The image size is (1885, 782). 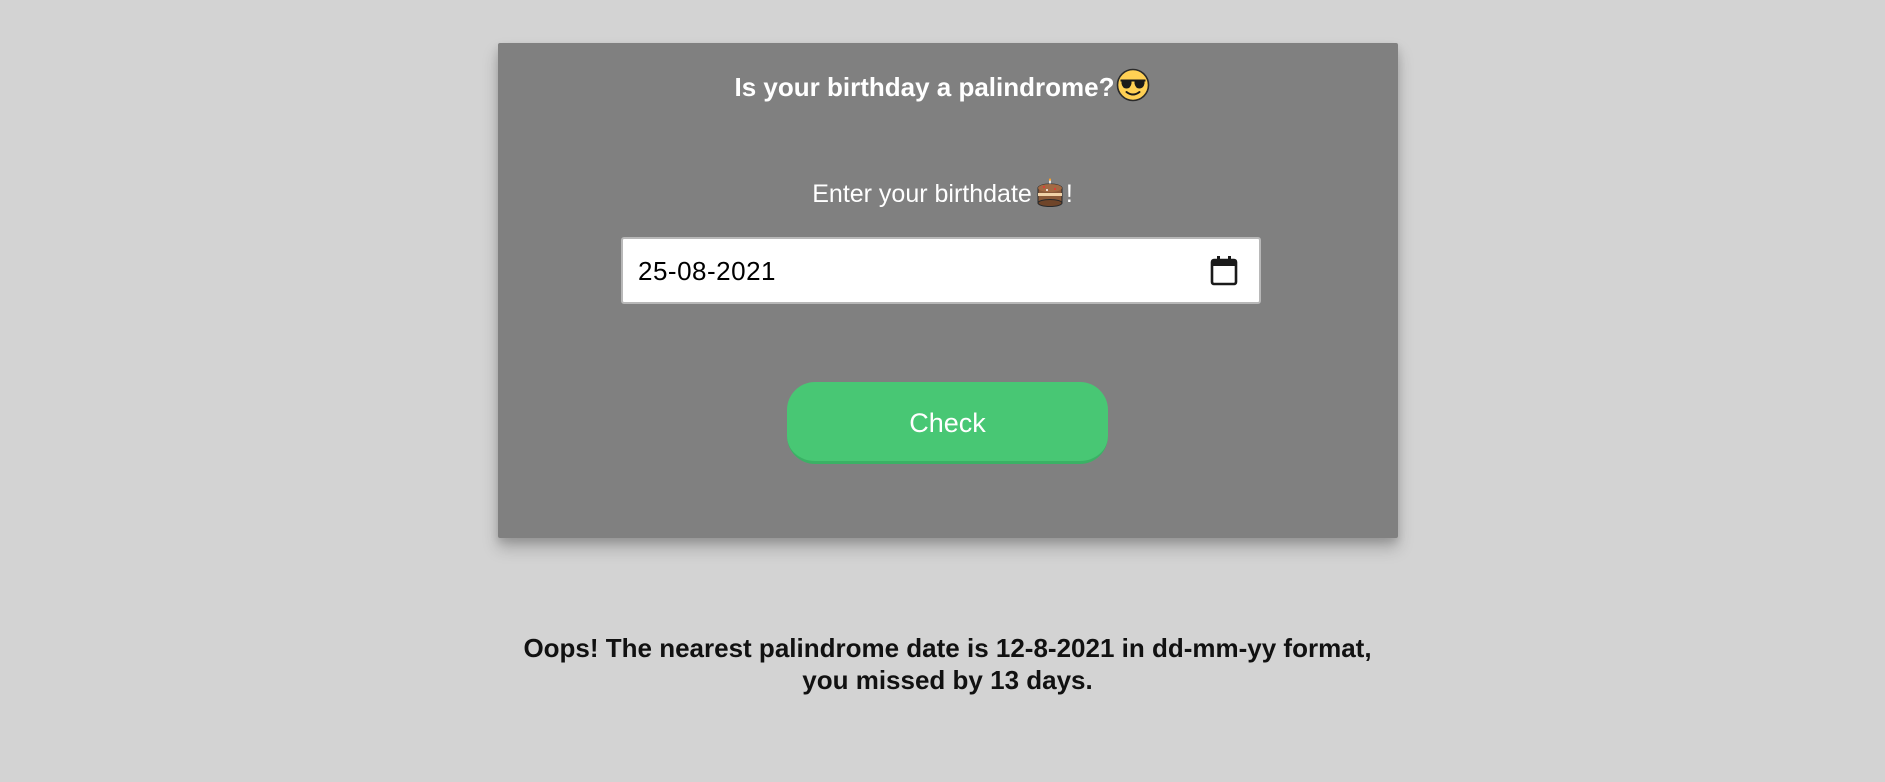 What do you see at coordinates (1050, 197) in the screenshot?
I see `birthday-cake-icon` at bounding box center [1050, 197].